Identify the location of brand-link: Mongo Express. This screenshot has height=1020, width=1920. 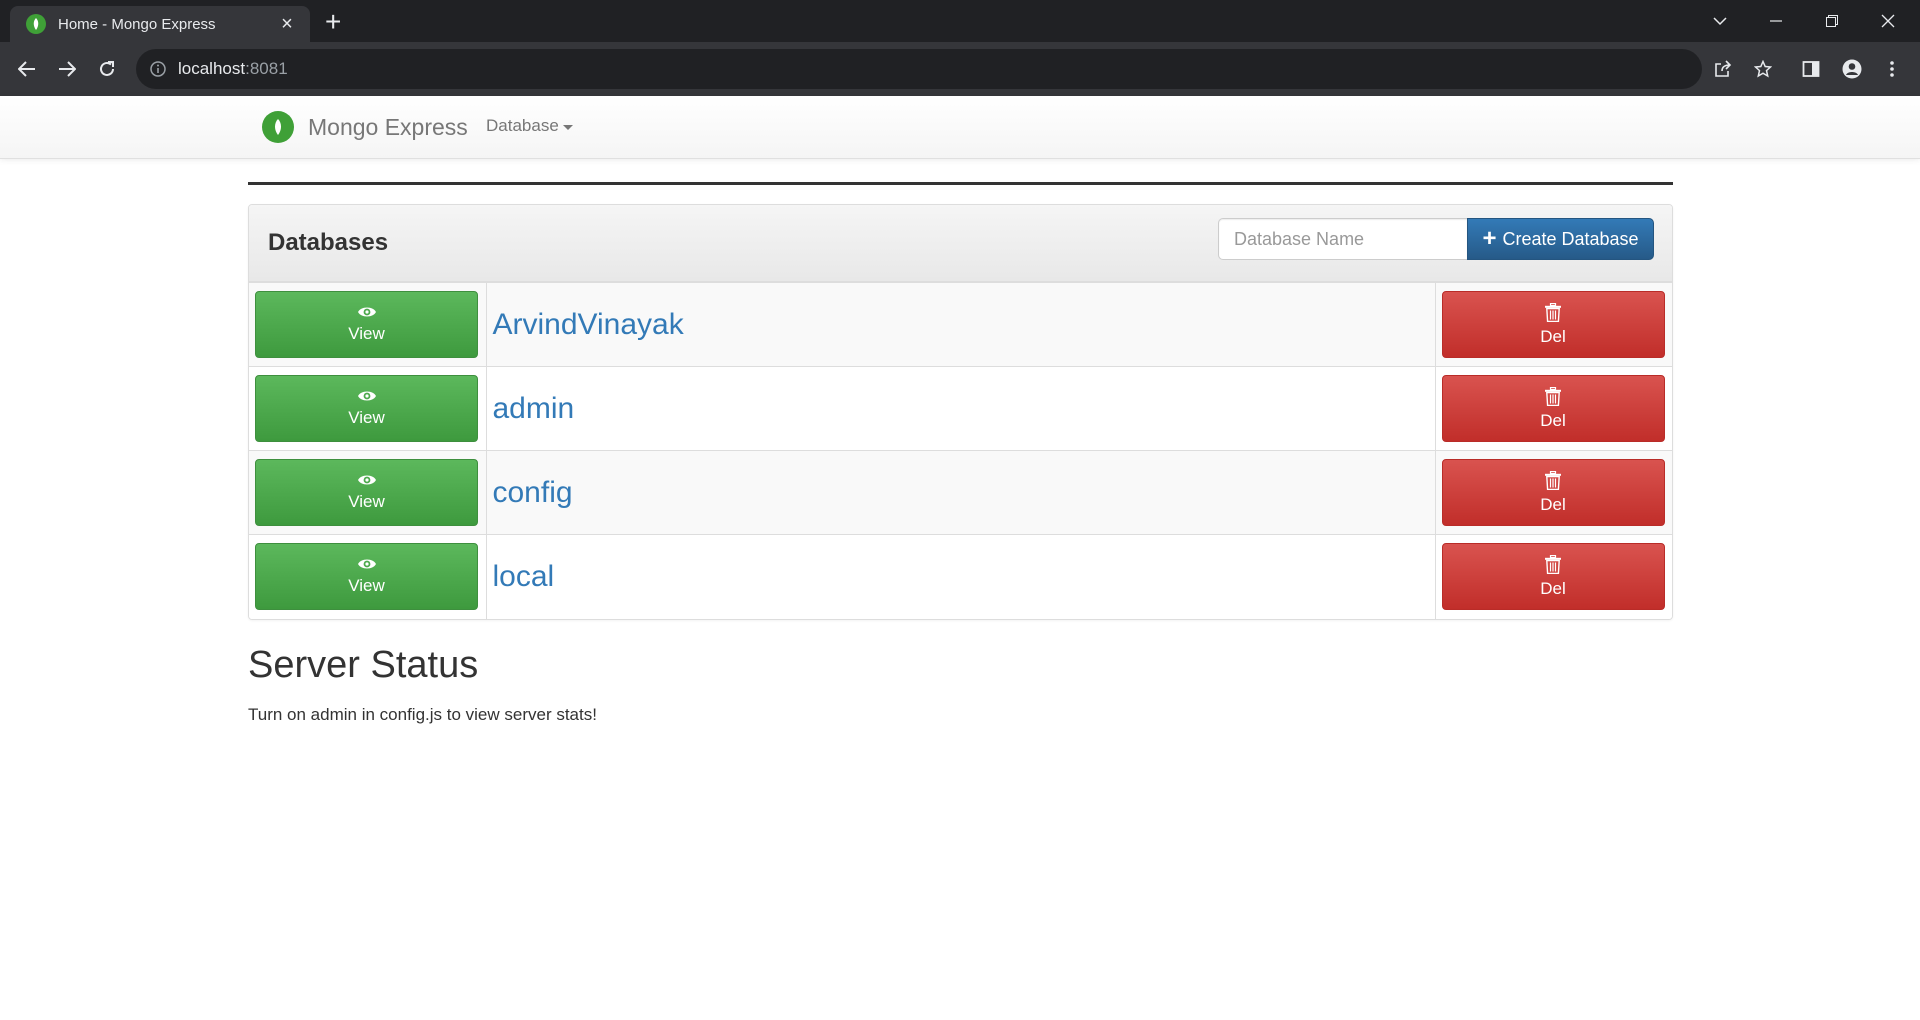
(365, 127).